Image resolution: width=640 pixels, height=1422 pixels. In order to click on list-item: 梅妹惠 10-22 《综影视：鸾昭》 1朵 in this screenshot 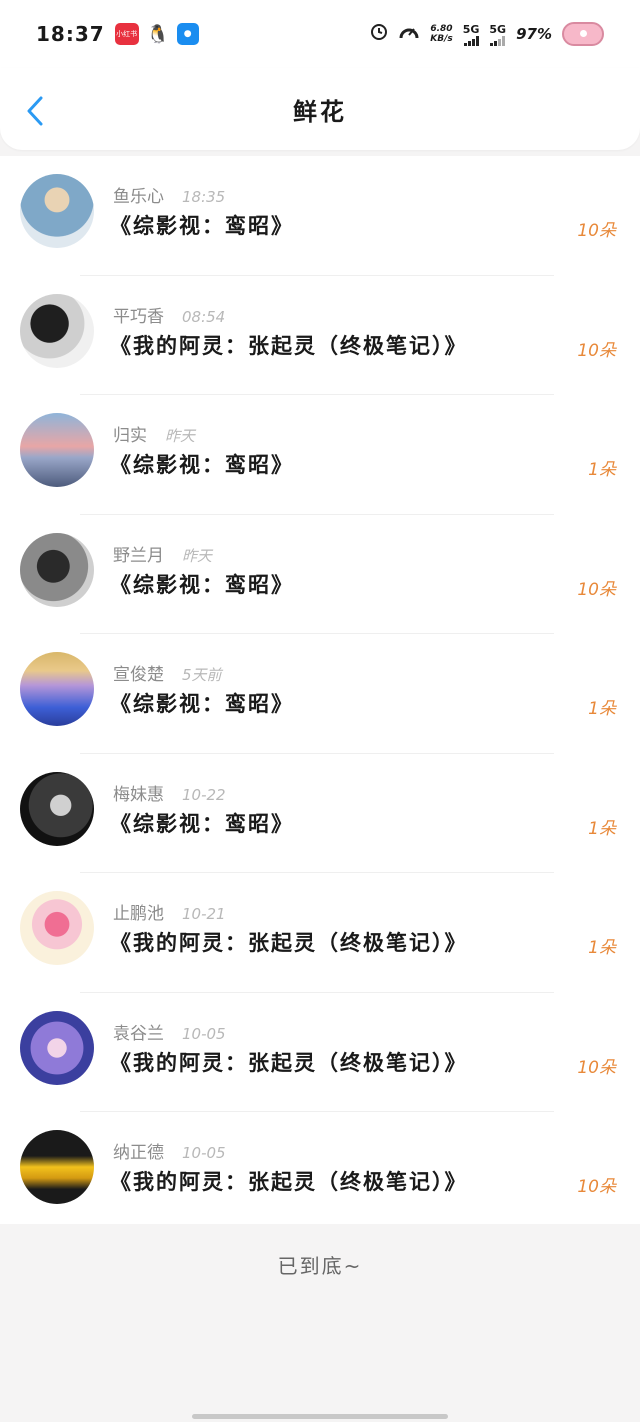, I will do `click(320, 813)`.